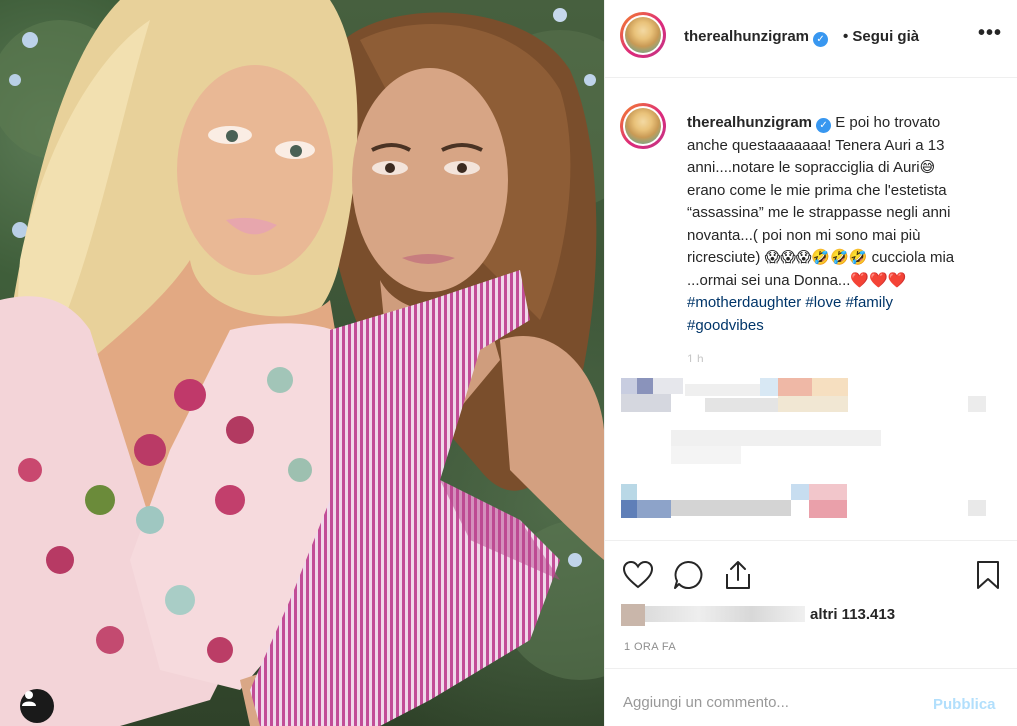 Image resolution: width=1017 pixels, height=726 pixels. What do you see at coordinates (725, 614) in the screenshot?
I see `liker-names-blurred` at bounding box center [725, 614].